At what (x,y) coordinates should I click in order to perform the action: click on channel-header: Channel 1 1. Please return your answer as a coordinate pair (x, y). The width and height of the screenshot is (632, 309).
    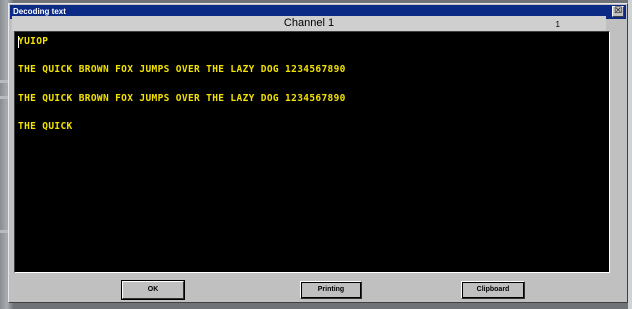
    Looking at the image, I should click on (309, 23).